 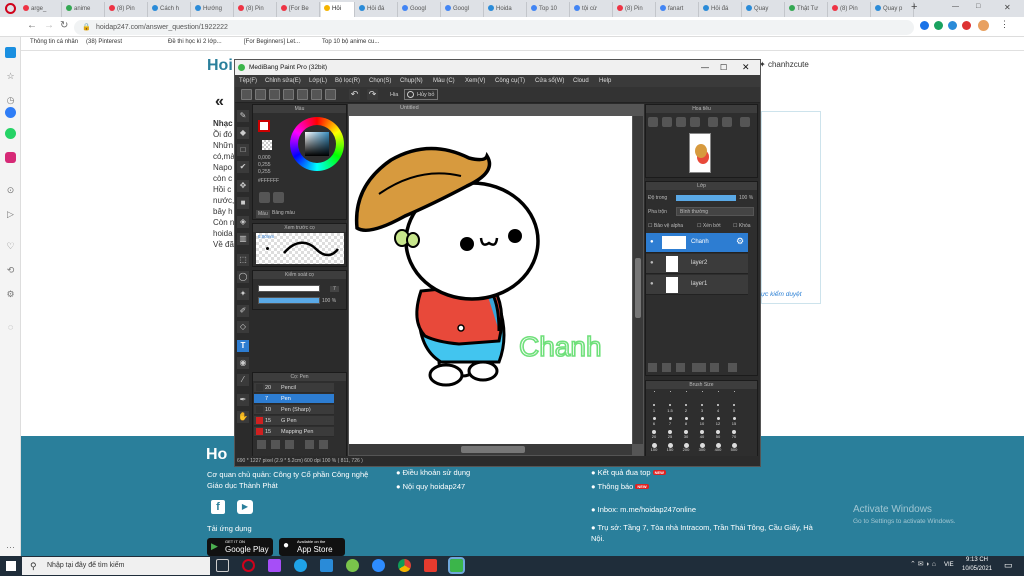 What do you see at coordinates (243, 150) in the screenshot?
I see `rectangle-tool-icon: □` at bounding box center [243, 150].